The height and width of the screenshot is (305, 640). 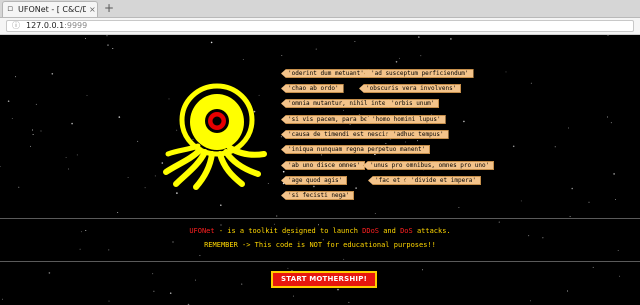 I want to click on motto-tag: 'homo homini lupus', so click(x=405, y=119).